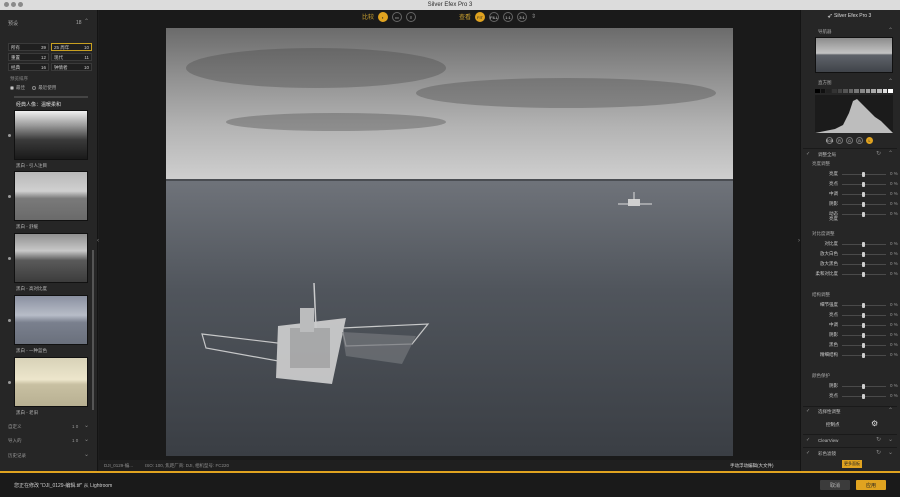 The width and height of the screenshot is (900, 497). I want to click on navigator-label: 导航器, so click(825, 31).